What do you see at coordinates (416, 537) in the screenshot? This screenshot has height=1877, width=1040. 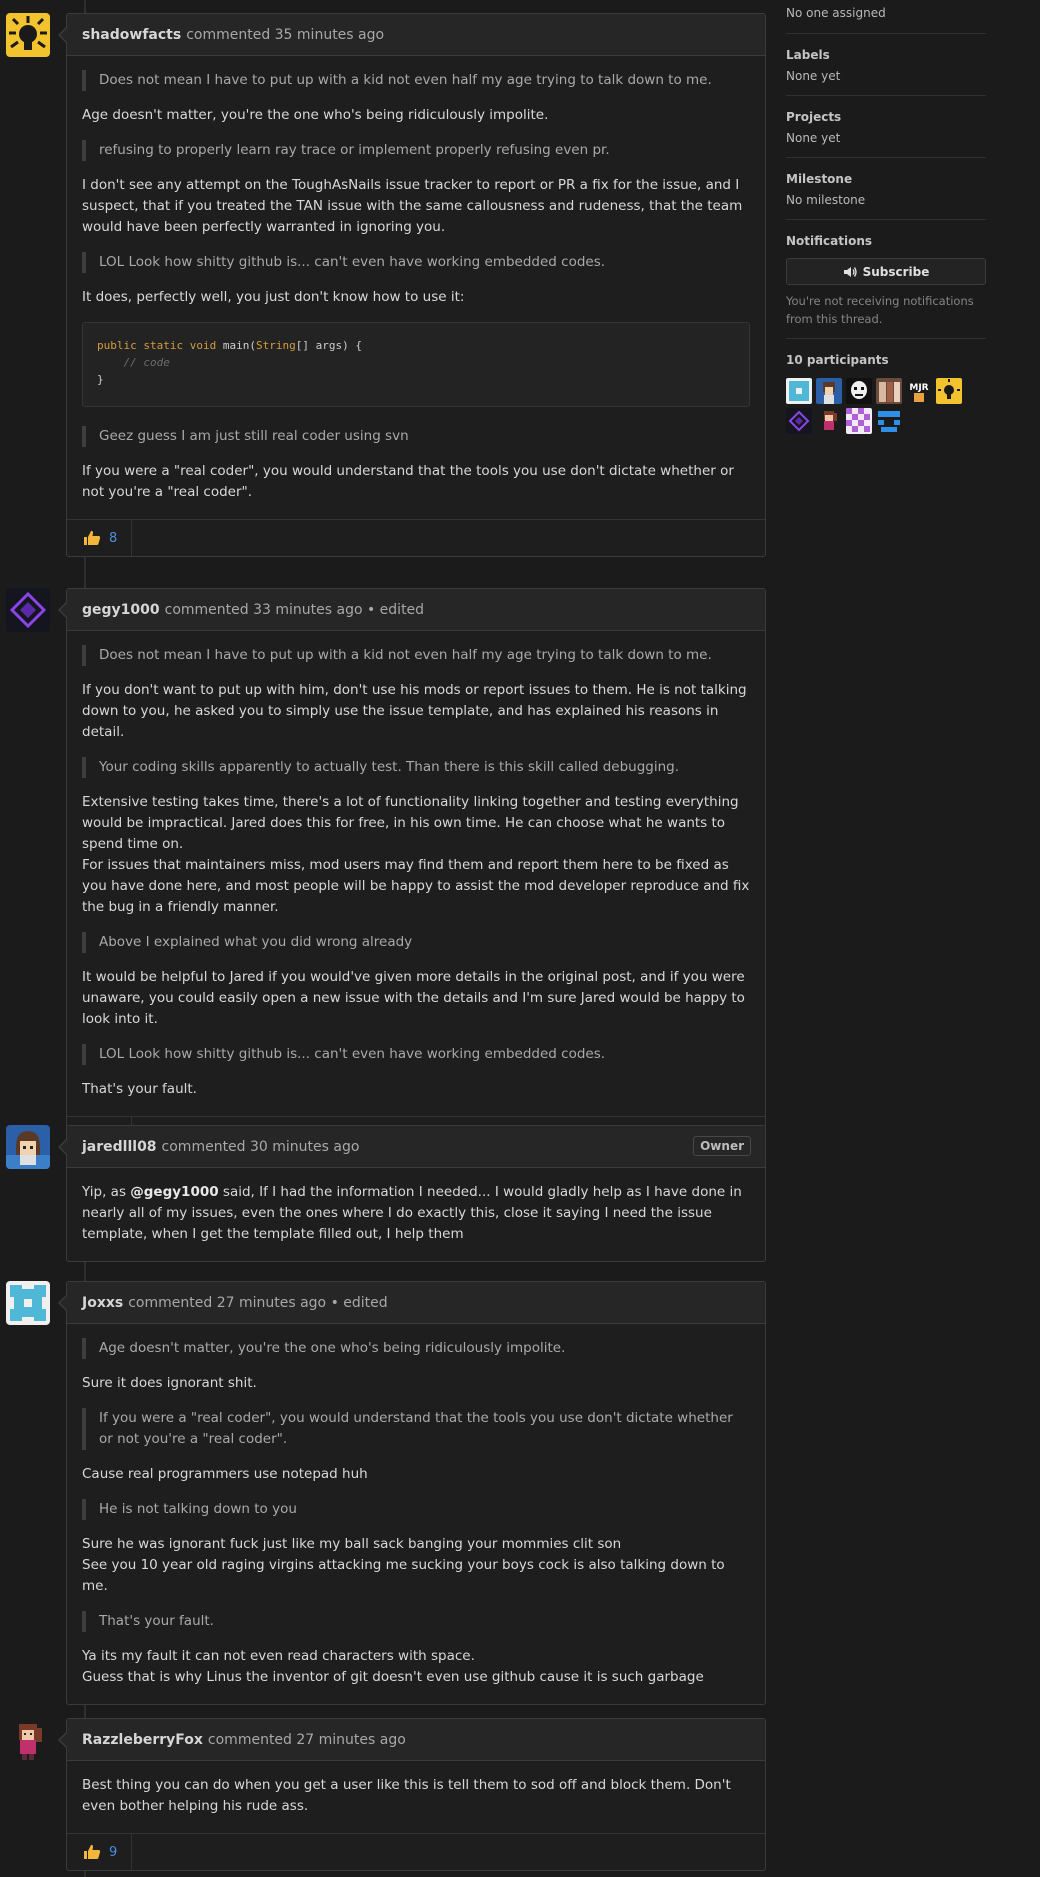 I see `reactions-bar: 8` at bounding box center [416, 537].